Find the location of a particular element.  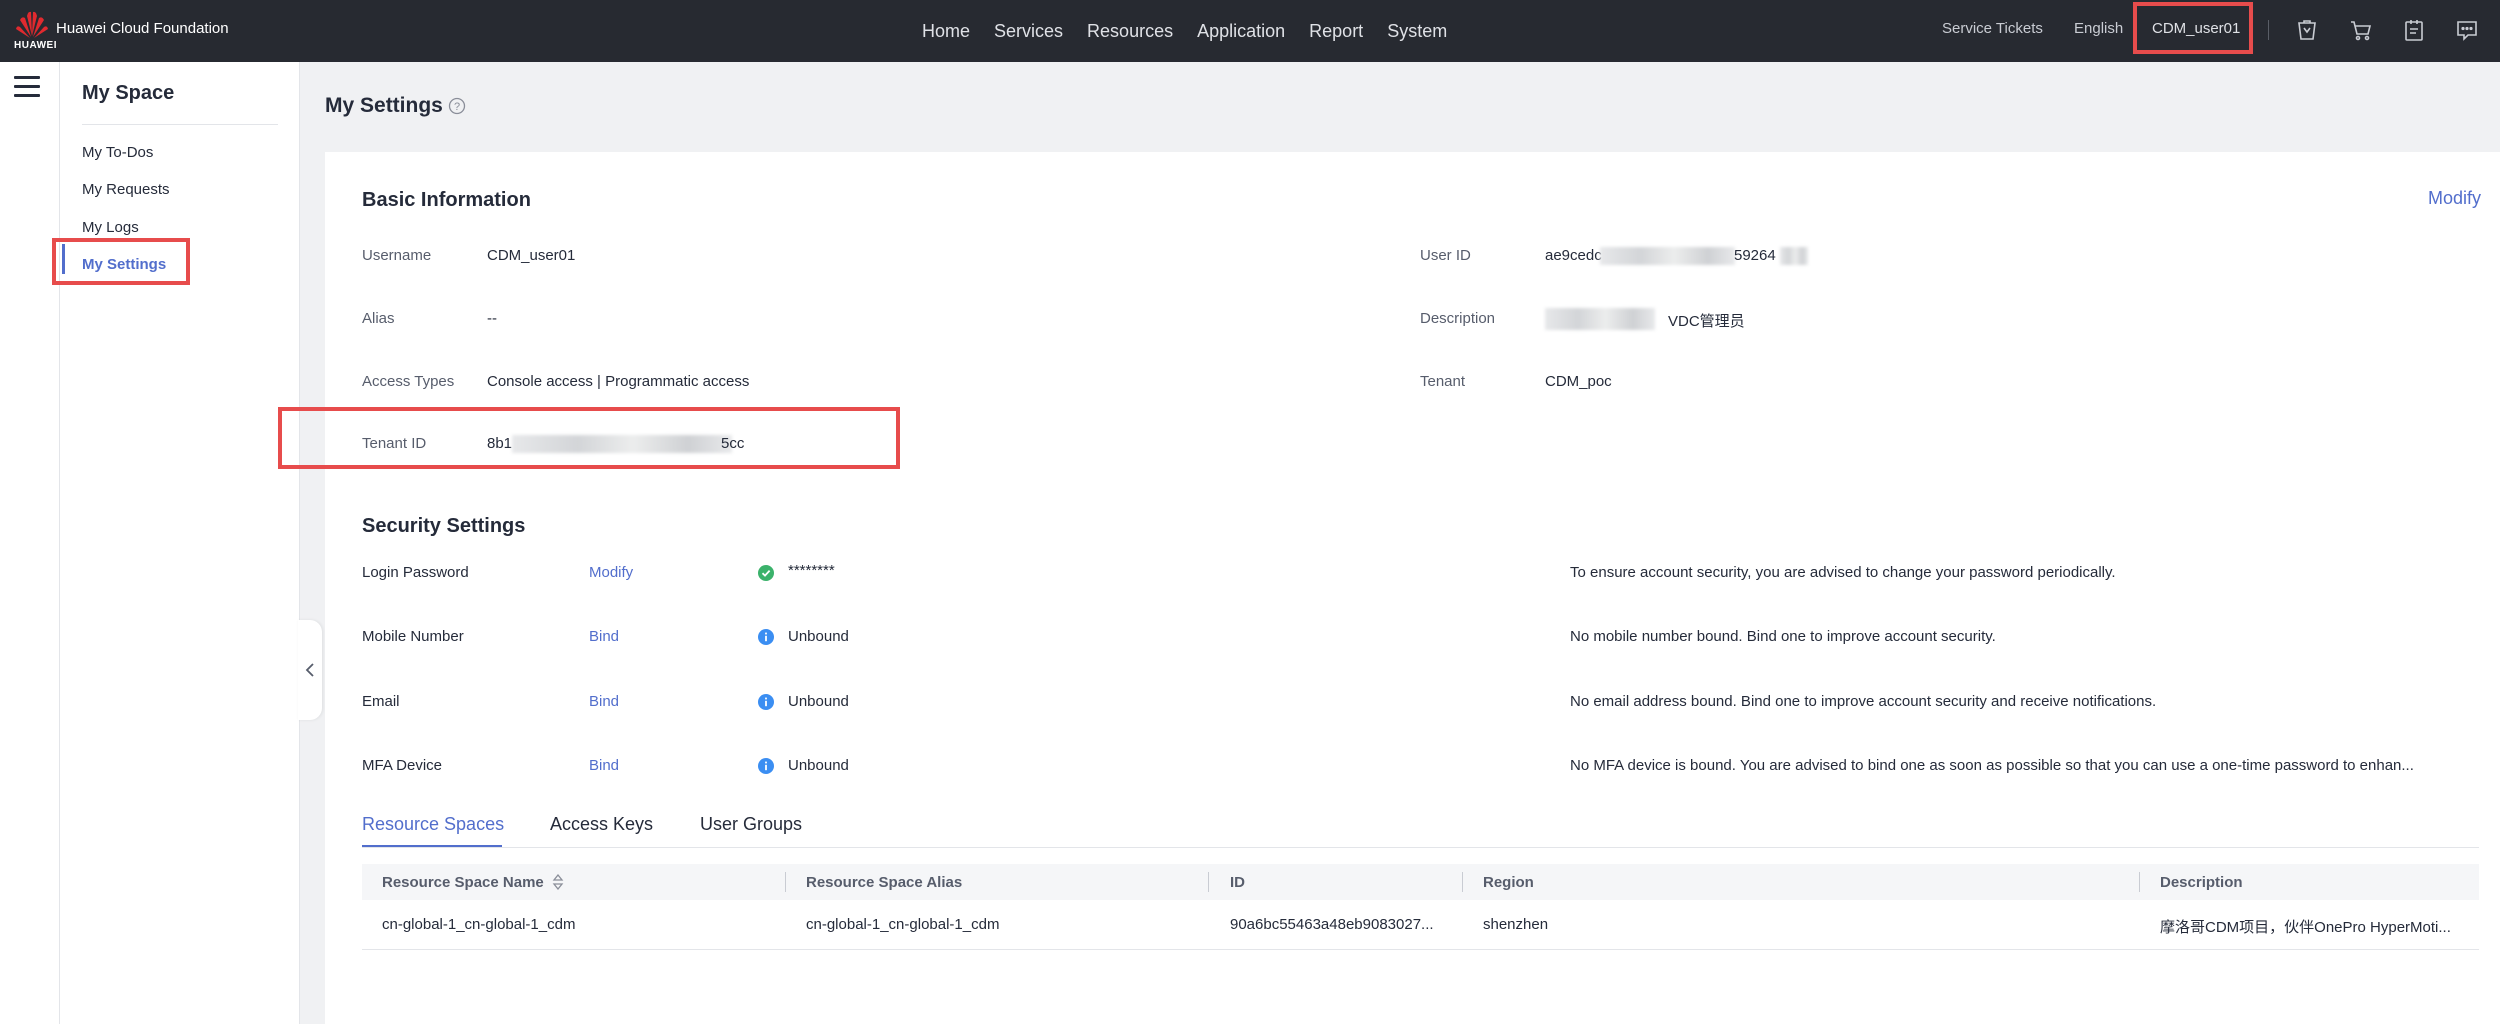

description-value: VDC管理员 is located at coordinates (1706, 321).